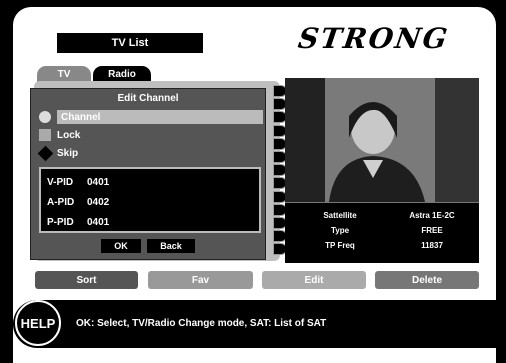  What do you see at coordinates (86, 280) in the screenshot?
I see `sort-button: Sort` at bounding box center [86, 280].